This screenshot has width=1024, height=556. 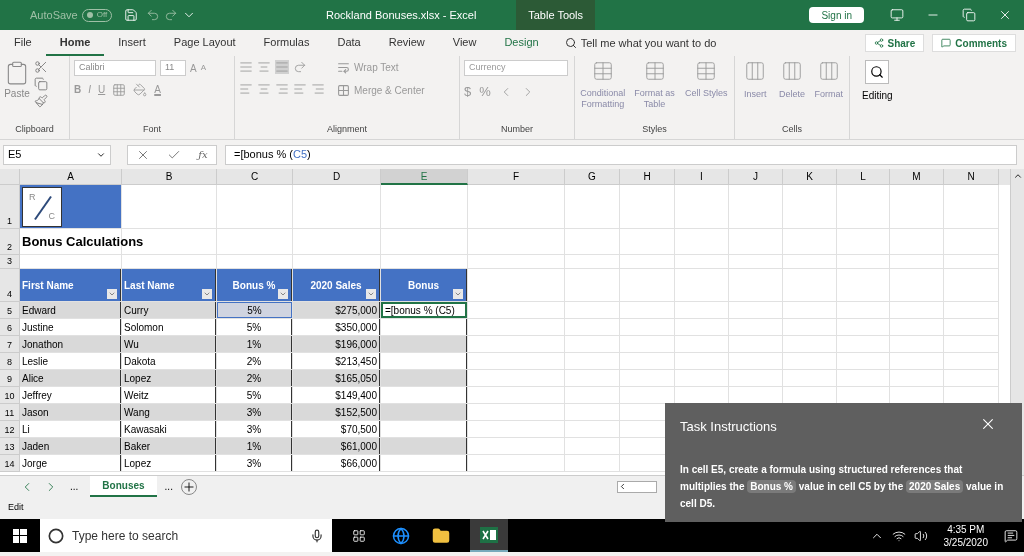 What do you see at coordinates (756, 177) in the screenshot?
I see `column-header: J` at bounding box center [756, 177].